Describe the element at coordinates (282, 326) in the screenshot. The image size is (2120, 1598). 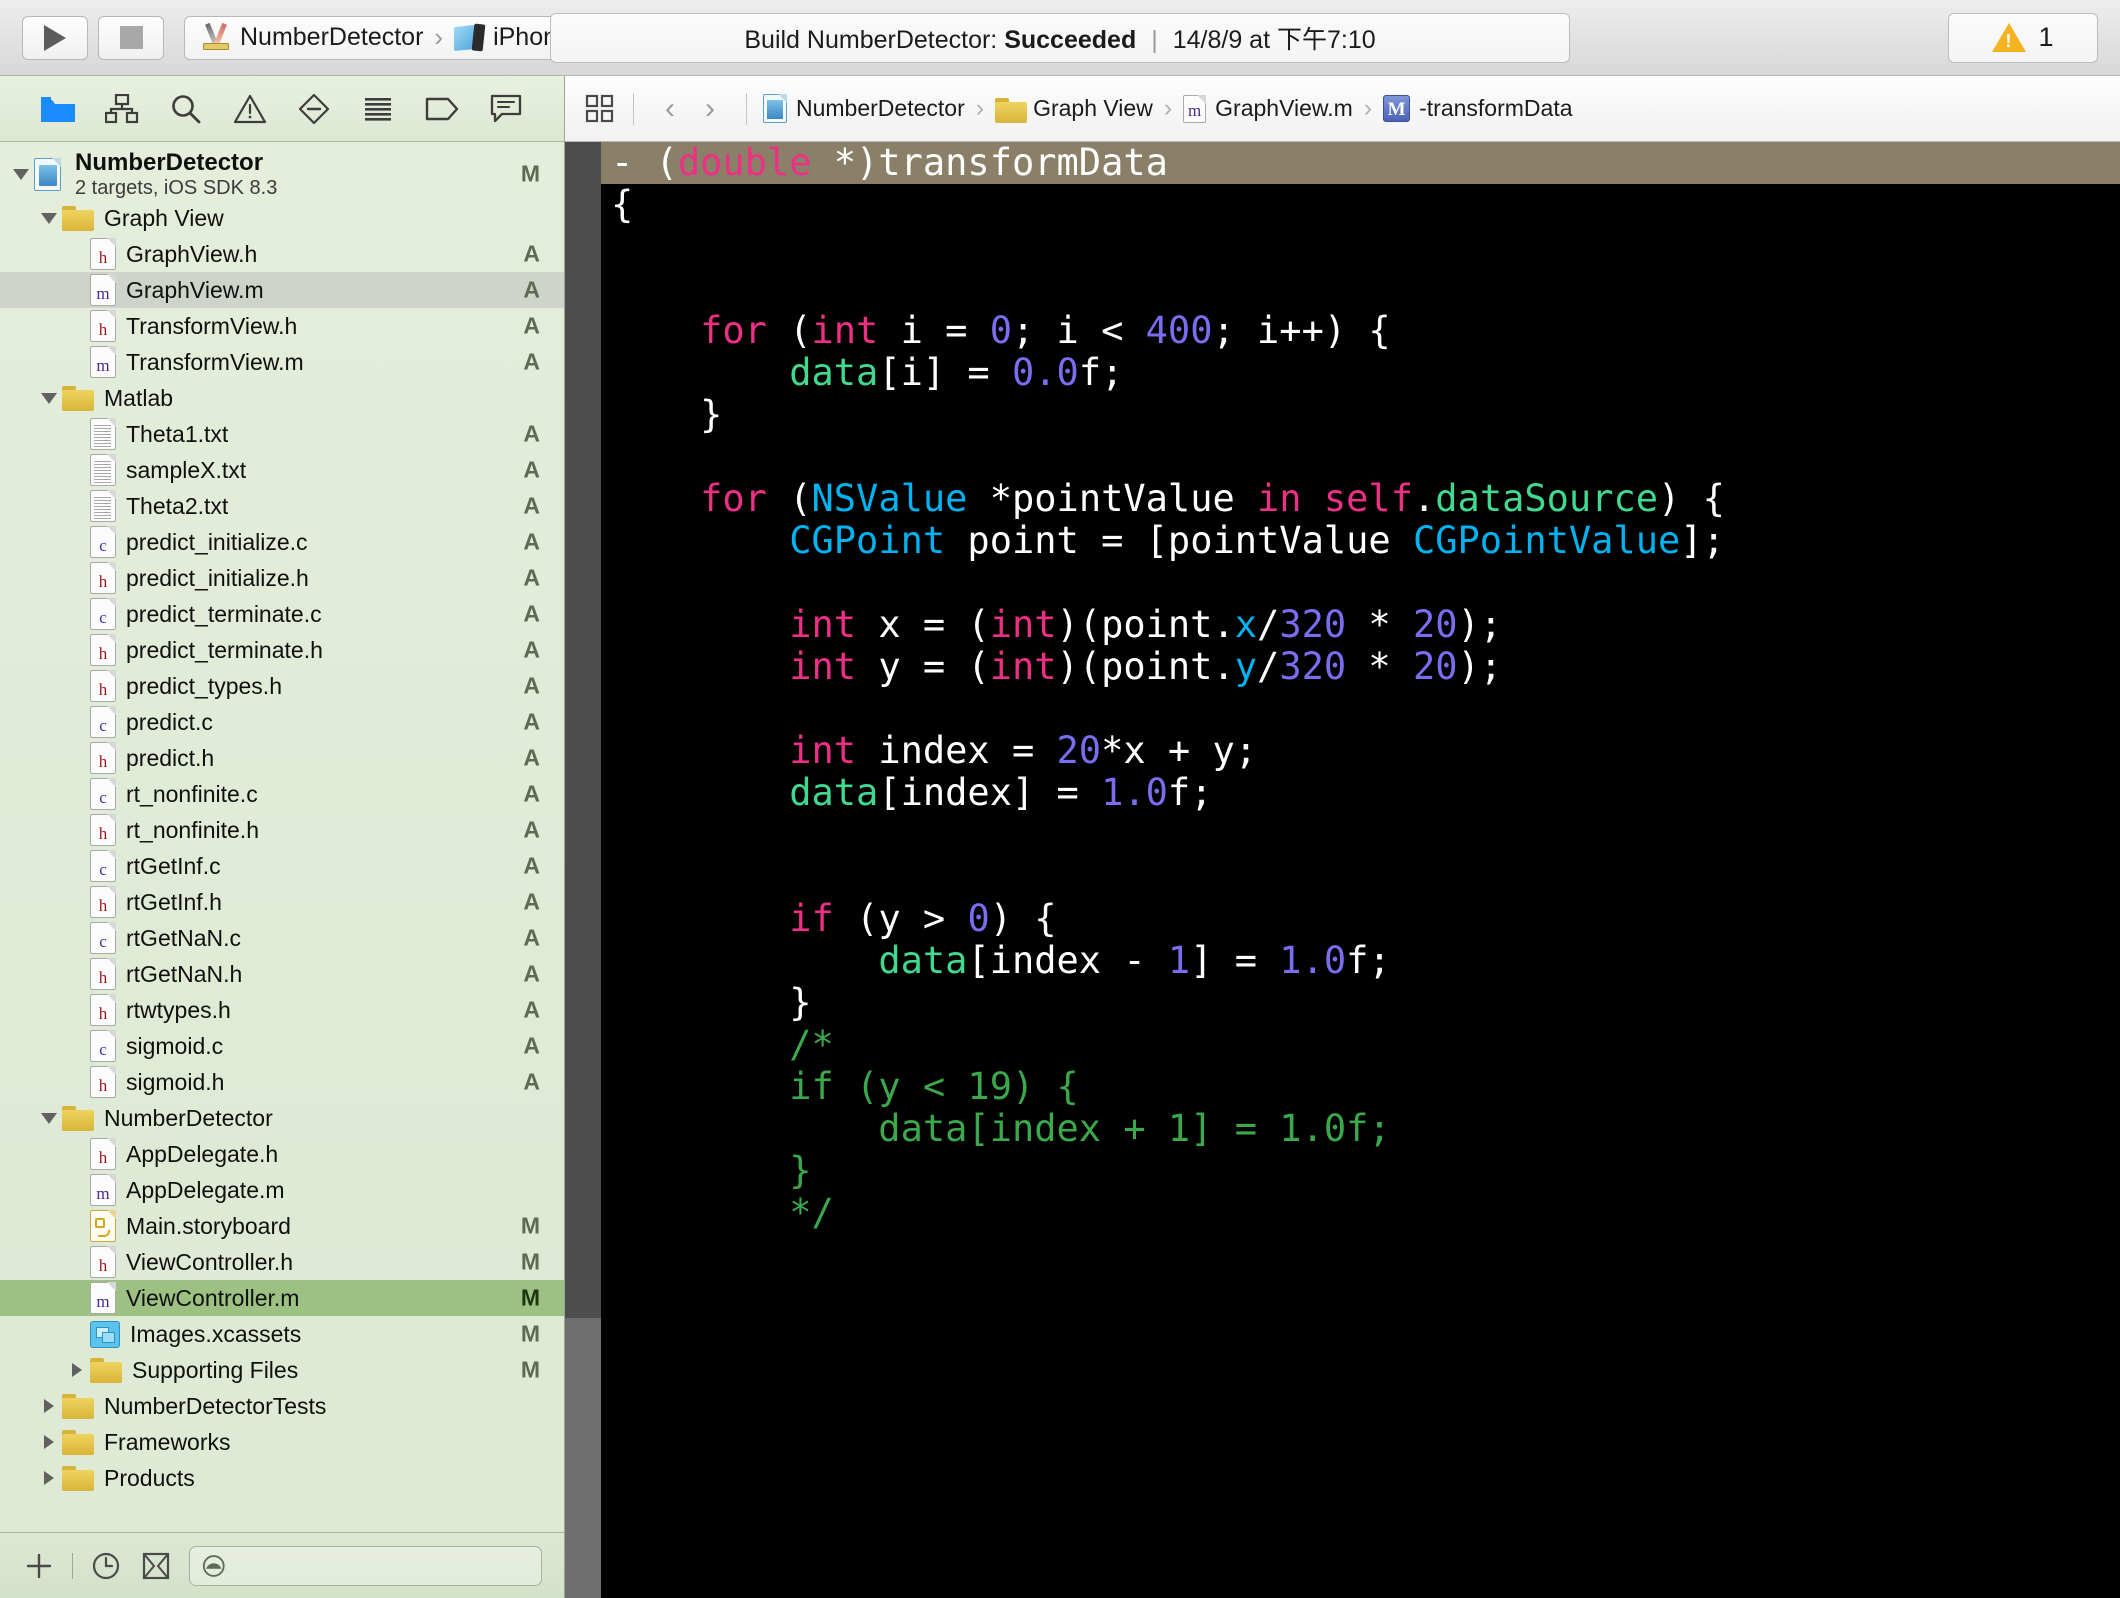
I see `navigator-row: h TransformView.h A` at that location.